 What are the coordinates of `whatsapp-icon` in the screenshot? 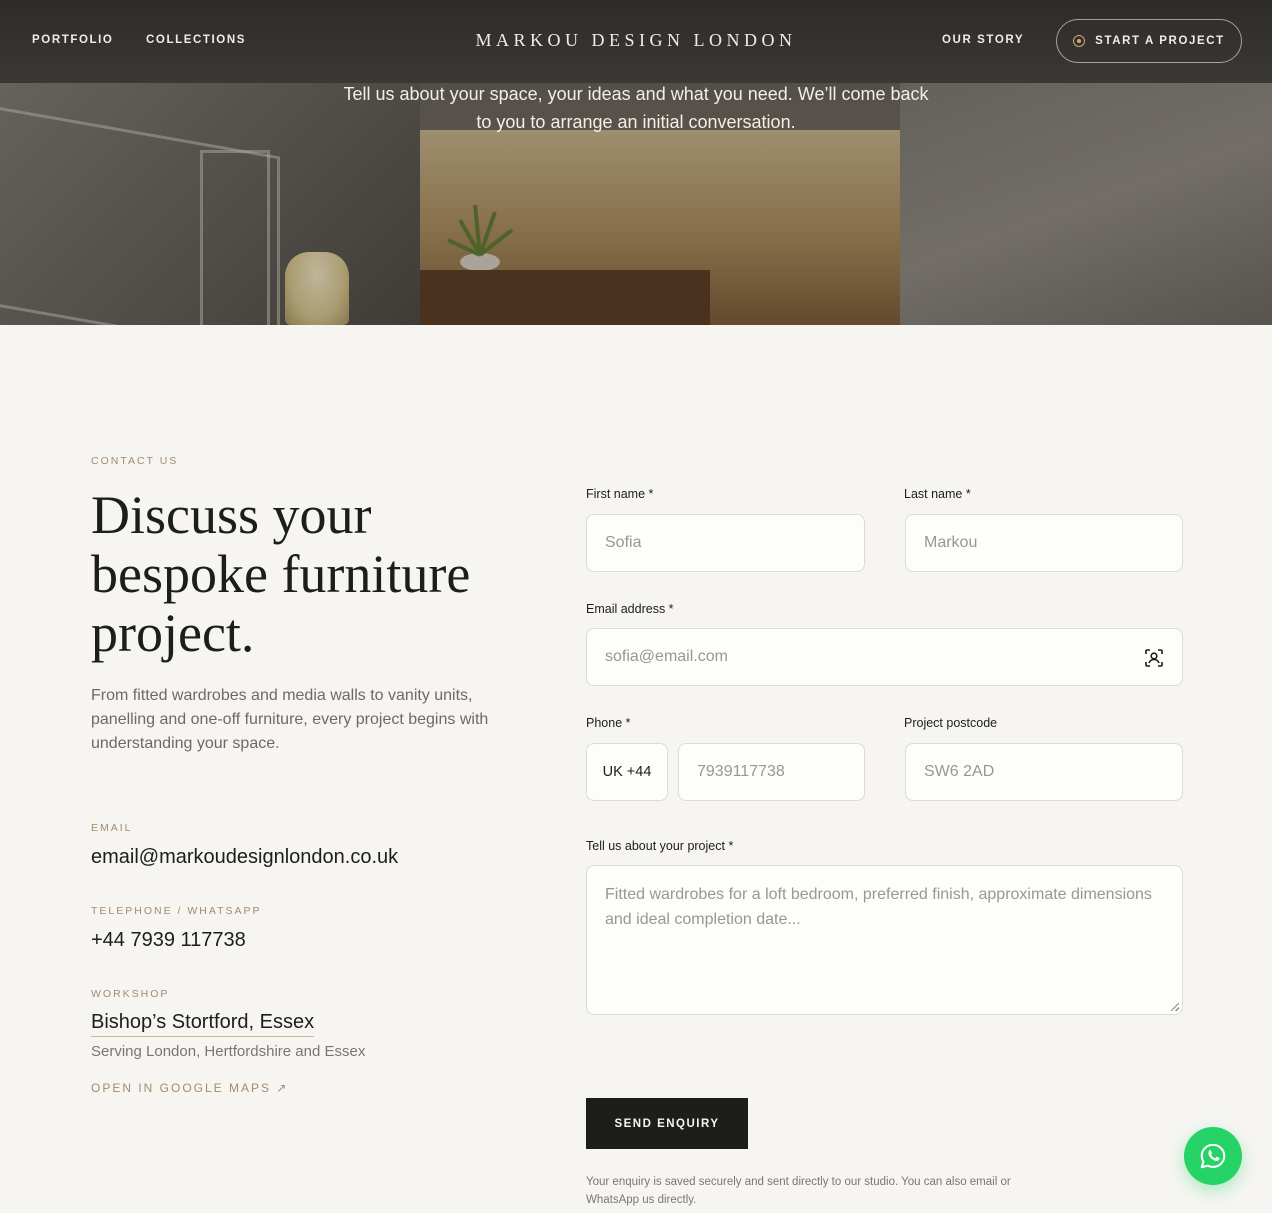 It's located at (1213, 1156).